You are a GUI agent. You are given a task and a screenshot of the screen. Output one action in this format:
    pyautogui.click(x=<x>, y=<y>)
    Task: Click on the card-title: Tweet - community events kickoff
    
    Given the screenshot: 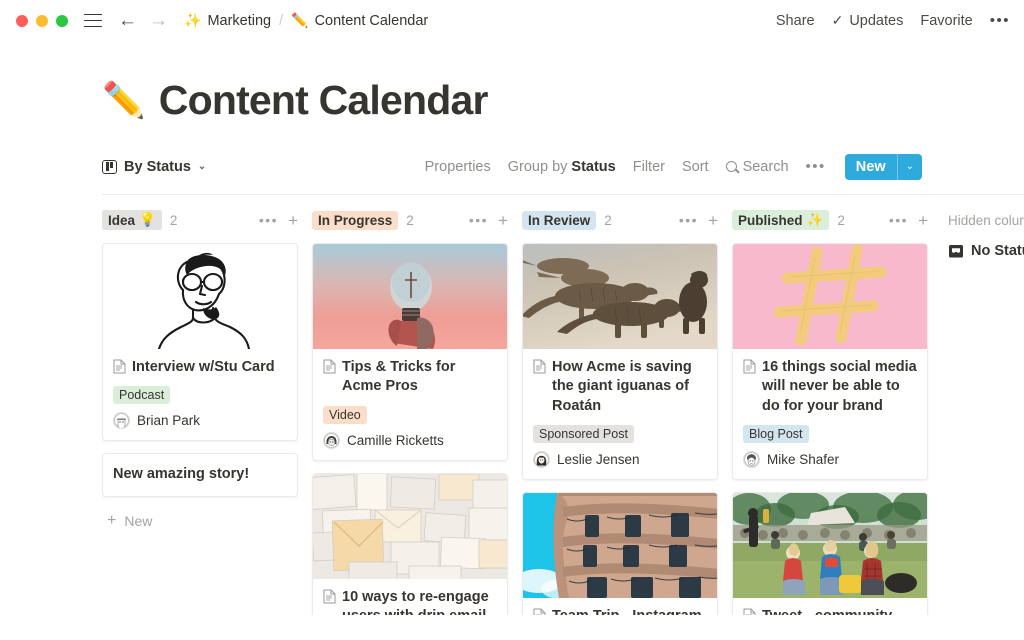 What is the action you would take?
    pyautogui.click(x=830, y=611)
    